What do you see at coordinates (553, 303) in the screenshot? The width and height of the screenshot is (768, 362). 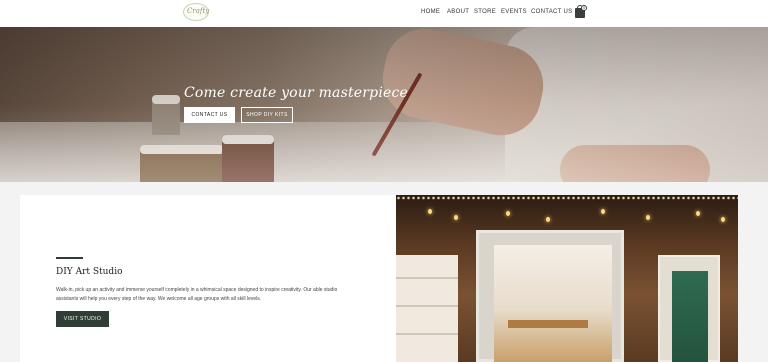 I see `studio-interior` at bounding box center [553, 303].